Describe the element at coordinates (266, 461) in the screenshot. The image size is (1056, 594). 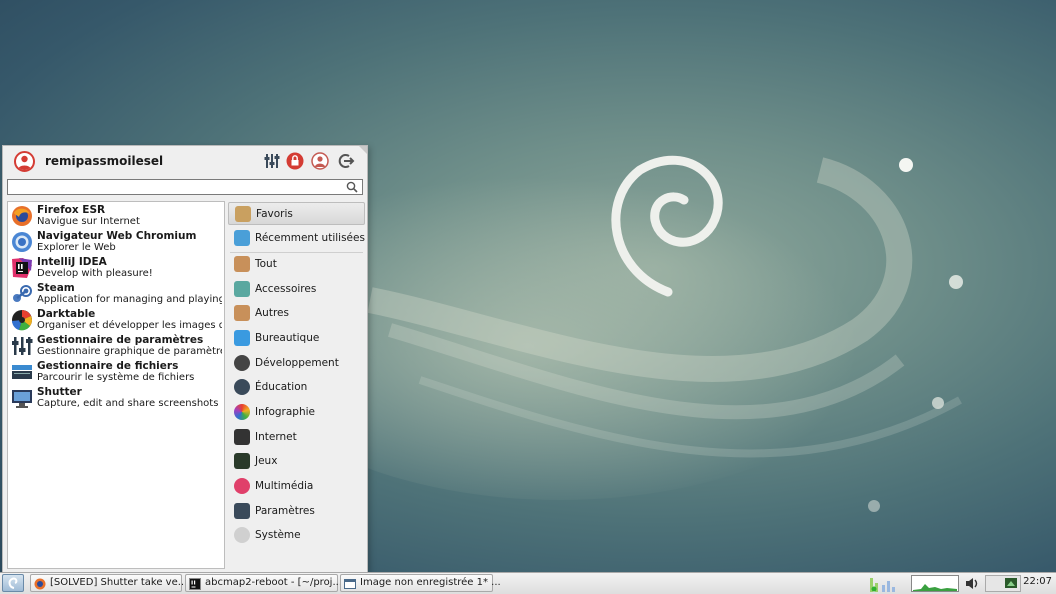
I see `category-label: Jeux` at that location.